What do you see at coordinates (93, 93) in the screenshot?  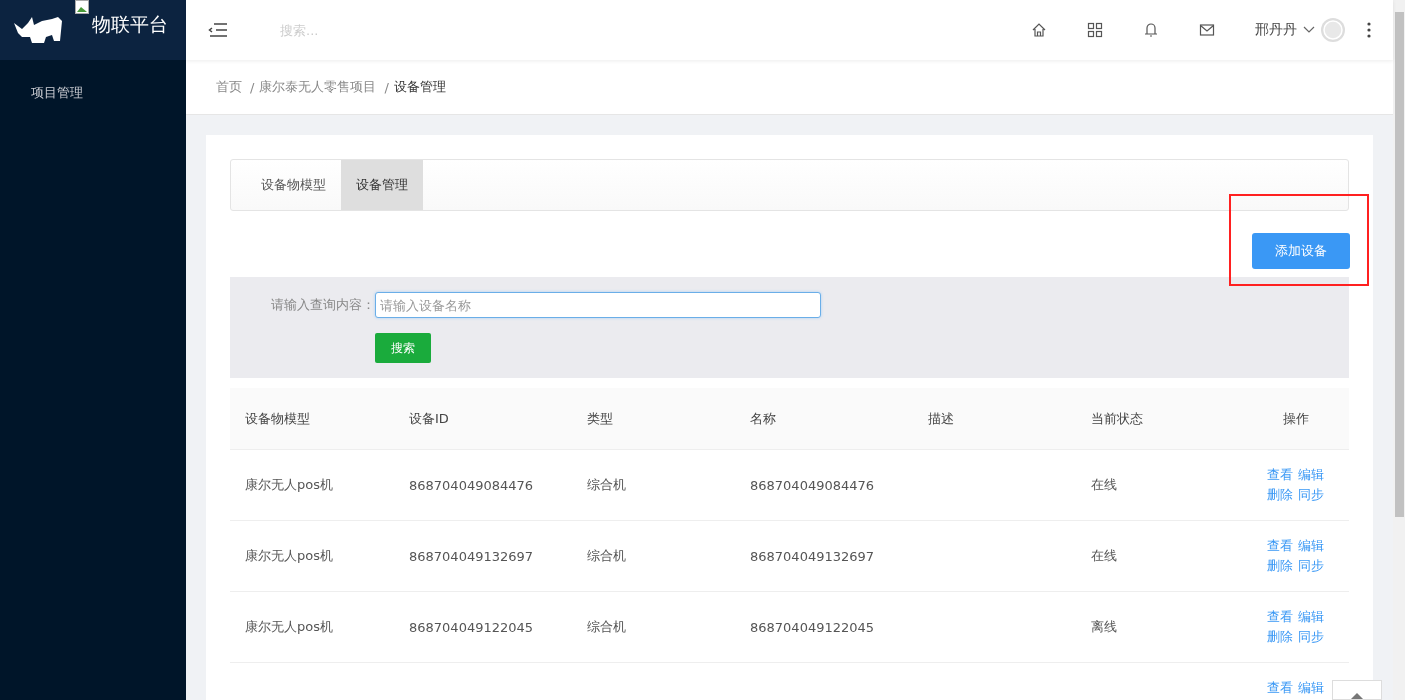 I see `sidebar-item: 项目管理` at bounding box center [93, 93].